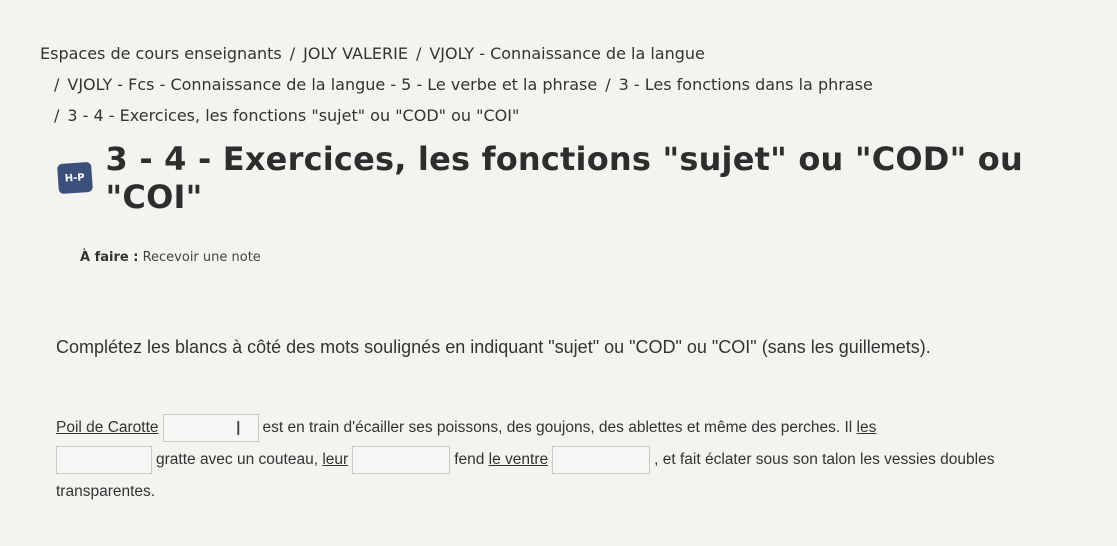  I want to click on todo-value: Recevoir une note, so click(201, 257).